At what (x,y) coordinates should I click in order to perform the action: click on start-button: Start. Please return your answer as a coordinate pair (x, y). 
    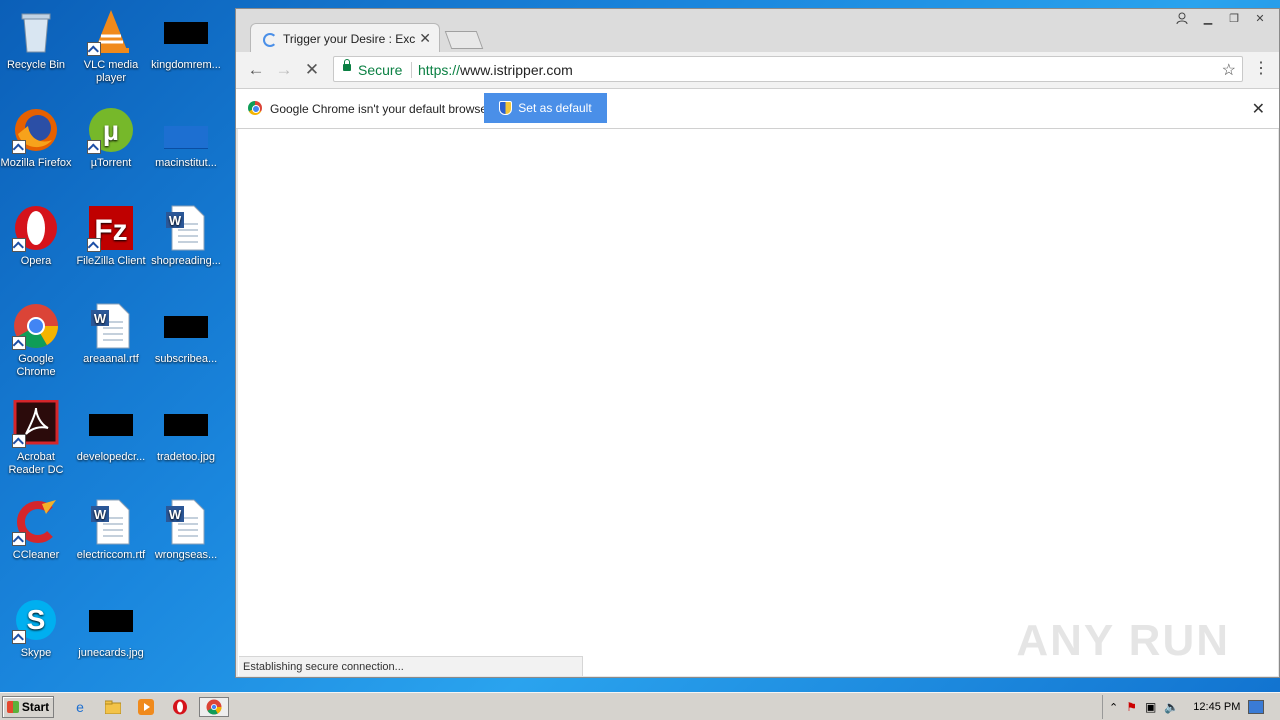
    Looking at the image, I should click on (28, 707).